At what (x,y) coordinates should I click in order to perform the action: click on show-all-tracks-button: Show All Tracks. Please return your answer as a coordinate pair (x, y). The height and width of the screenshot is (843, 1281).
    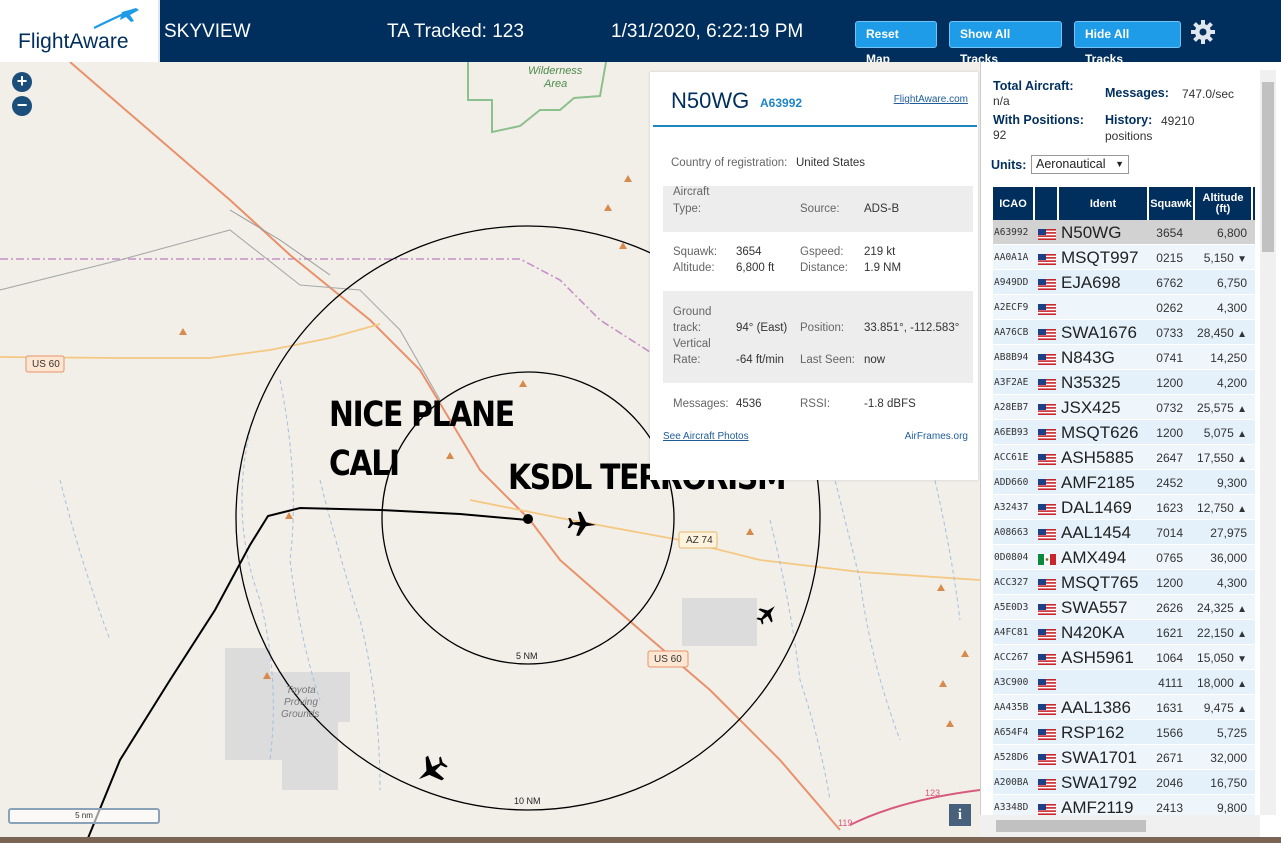
    Looking at the image, I should click on (1005, 43).